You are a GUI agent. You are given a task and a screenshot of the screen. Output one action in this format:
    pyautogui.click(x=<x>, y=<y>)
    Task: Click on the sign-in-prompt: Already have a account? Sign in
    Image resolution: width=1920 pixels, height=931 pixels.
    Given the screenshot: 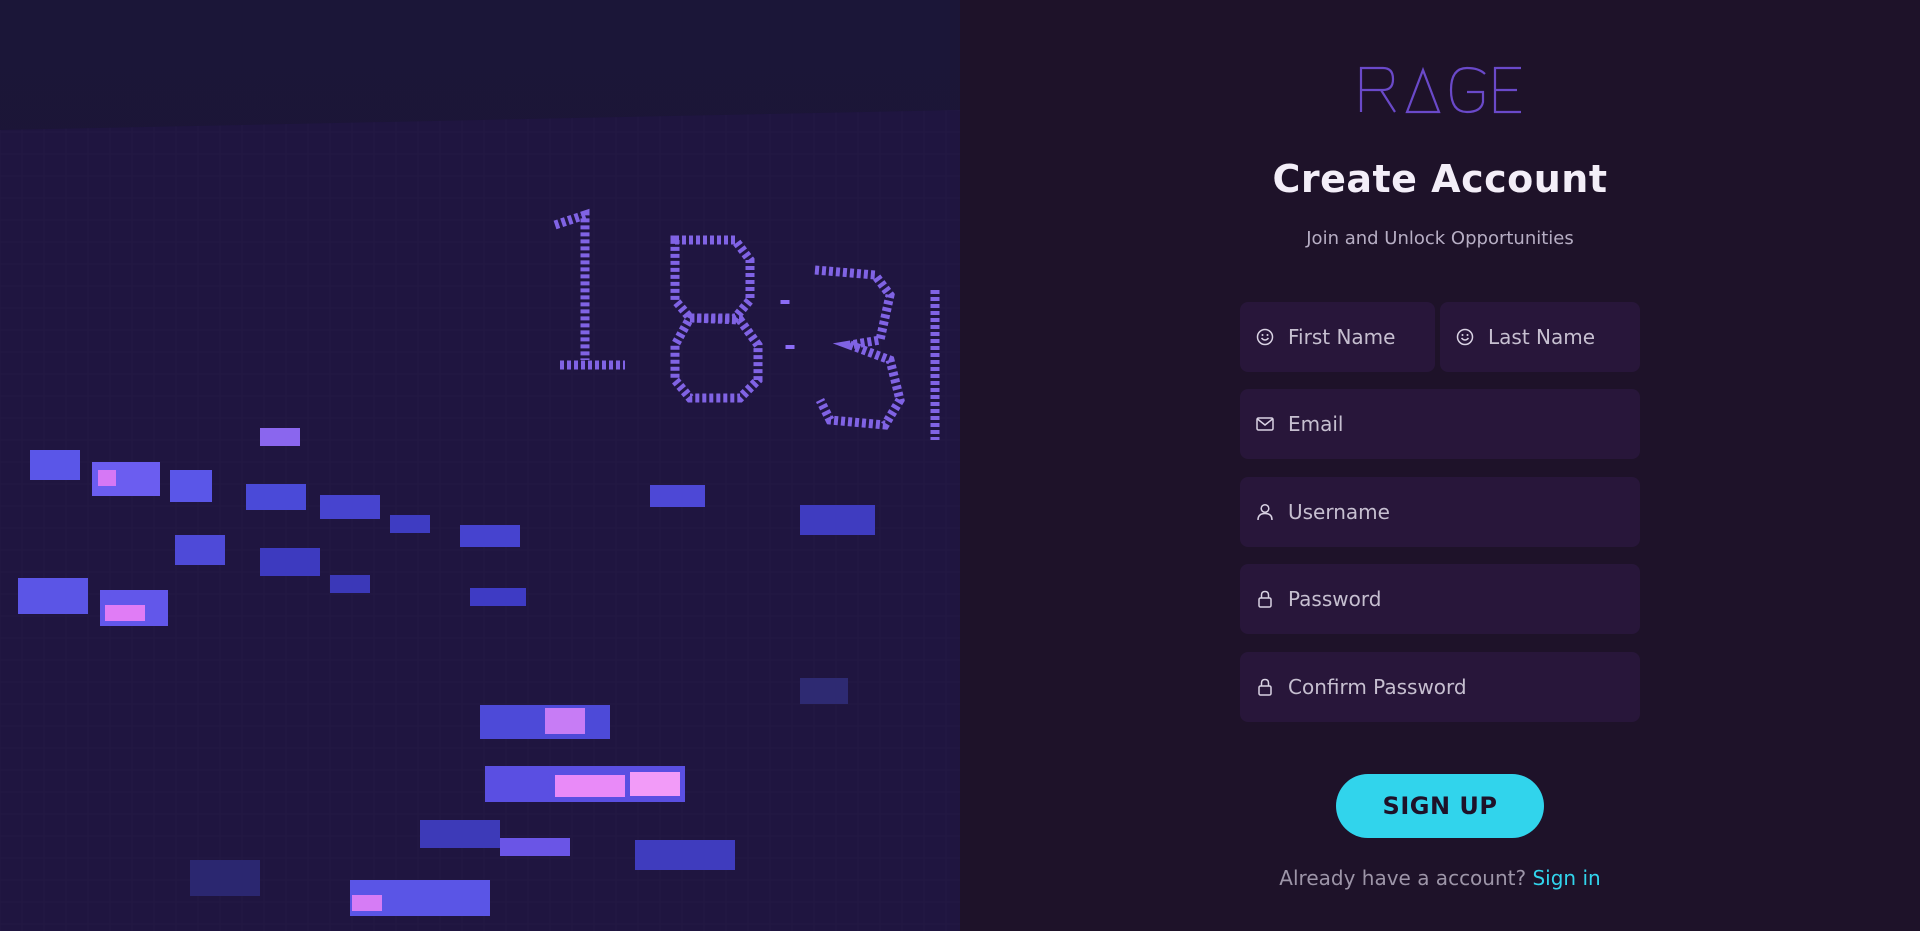 What is the action you would take?
    pyautogui.click(x=1440, y=878)
    